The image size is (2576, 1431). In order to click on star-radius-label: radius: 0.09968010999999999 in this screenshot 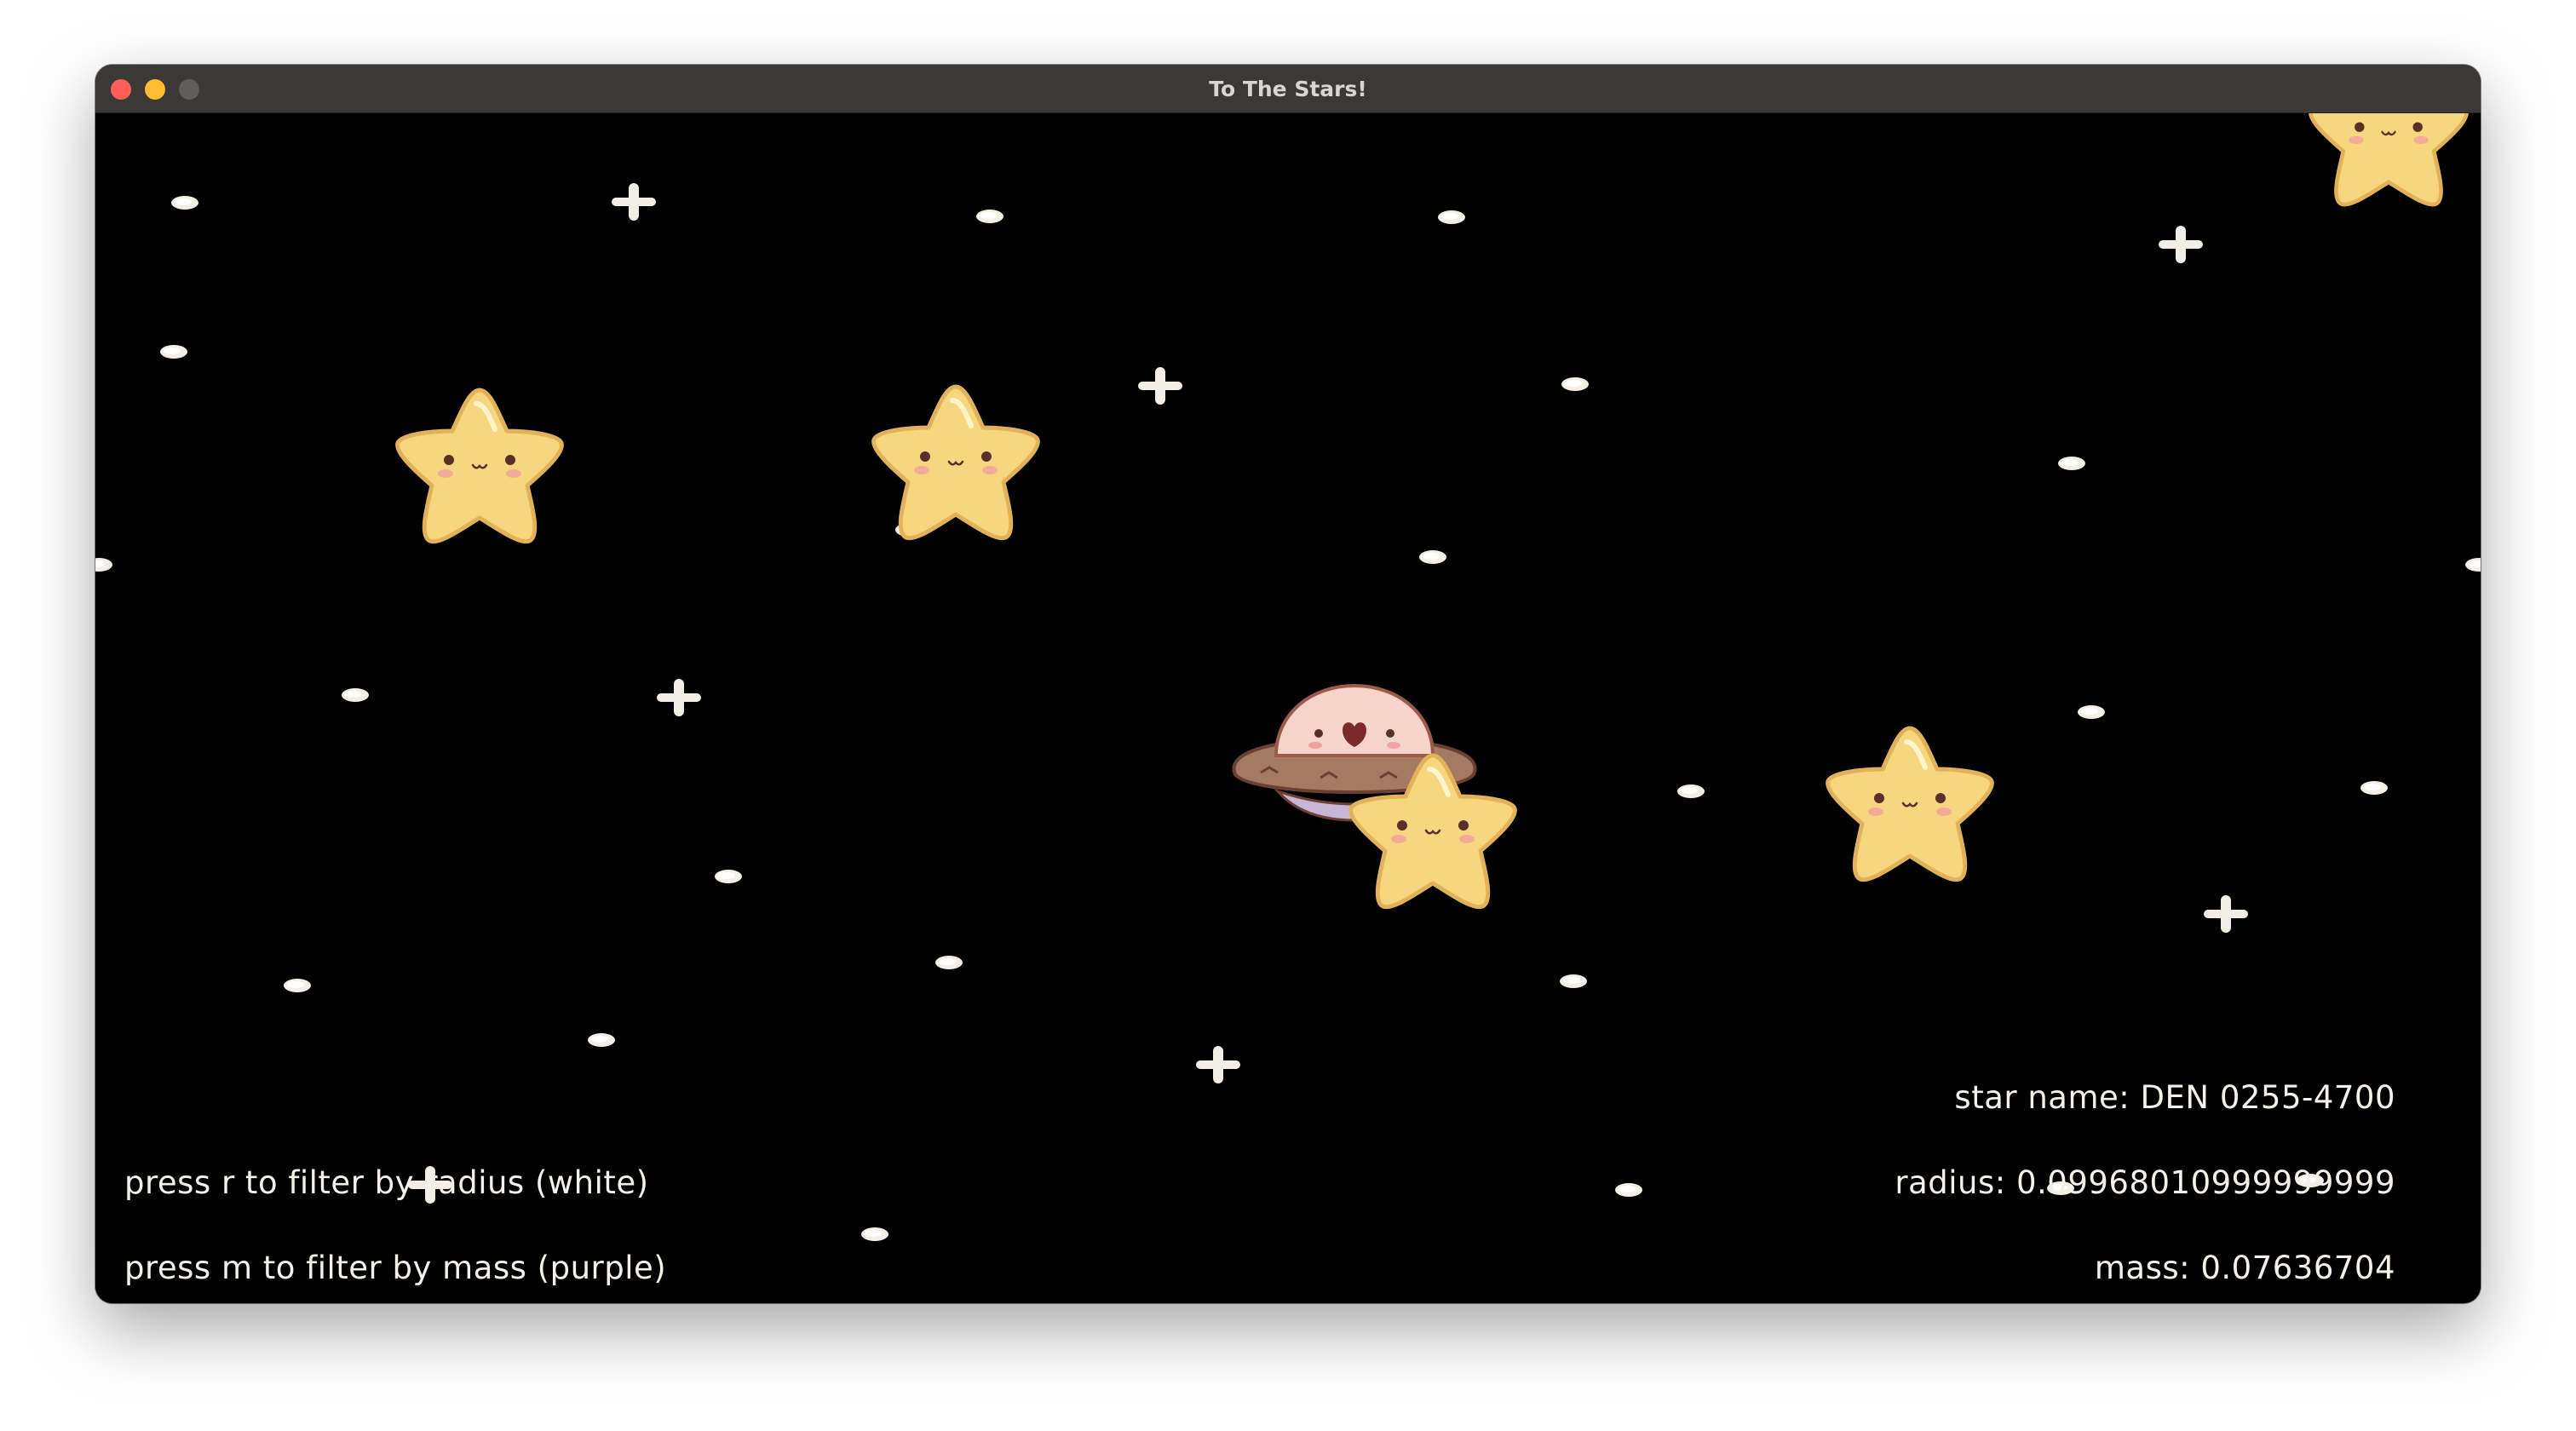, I will do `click(2145, 1182)`.